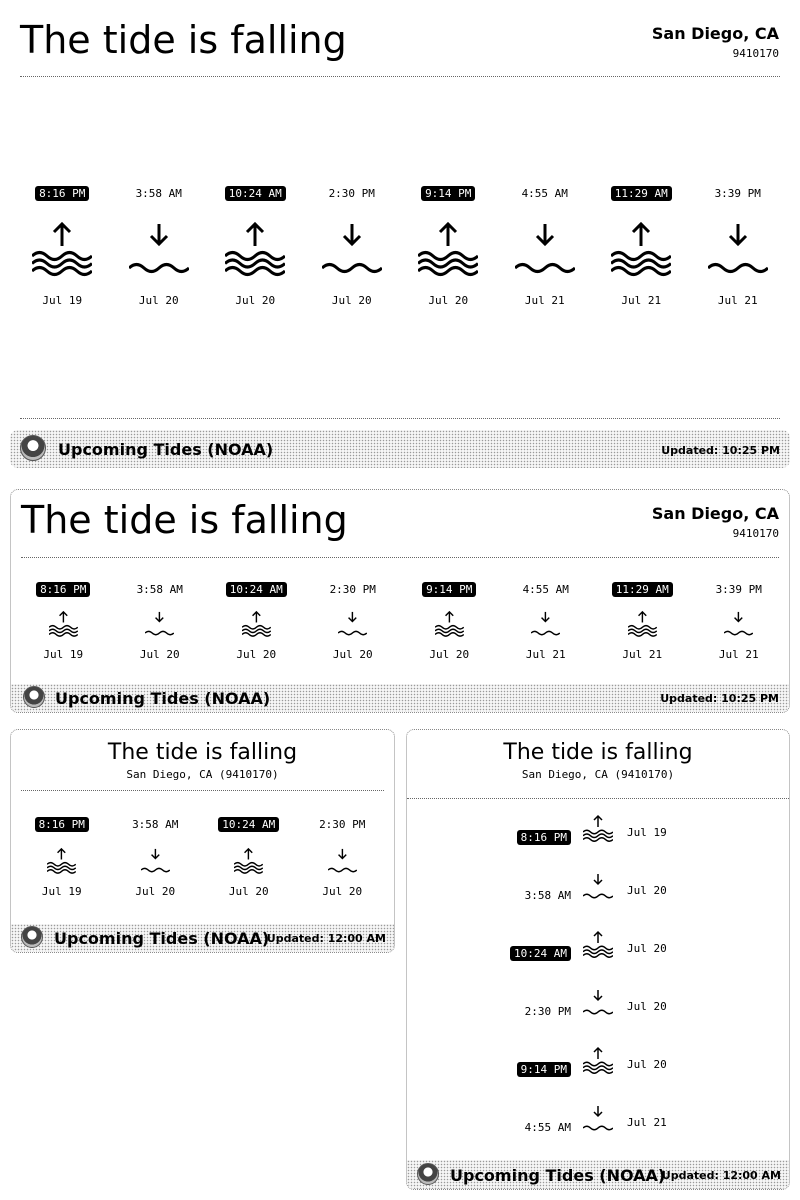 The image size is (800, 1200). What do you see at coordinates (641, 250) in the screenshot?
I see `tide-item: 11:29 AM Jul 21` at bounding box center [641, 250].